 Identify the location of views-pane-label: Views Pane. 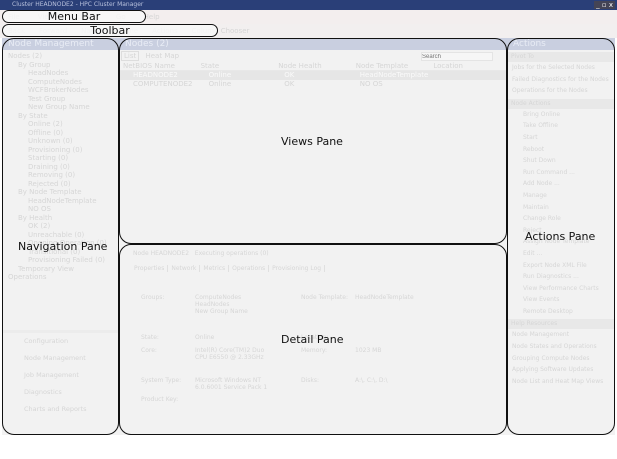
(312, 141).